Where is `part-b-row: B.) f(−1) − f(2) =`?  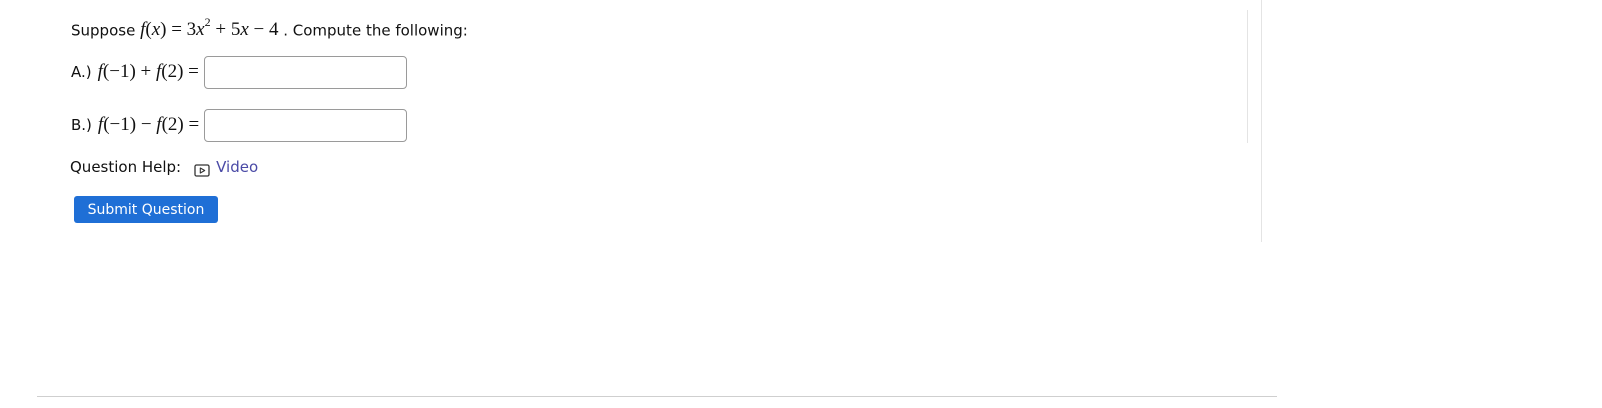
part-b-row: B.) f(−1) − f(2) = is located at coordinates (239, 125).